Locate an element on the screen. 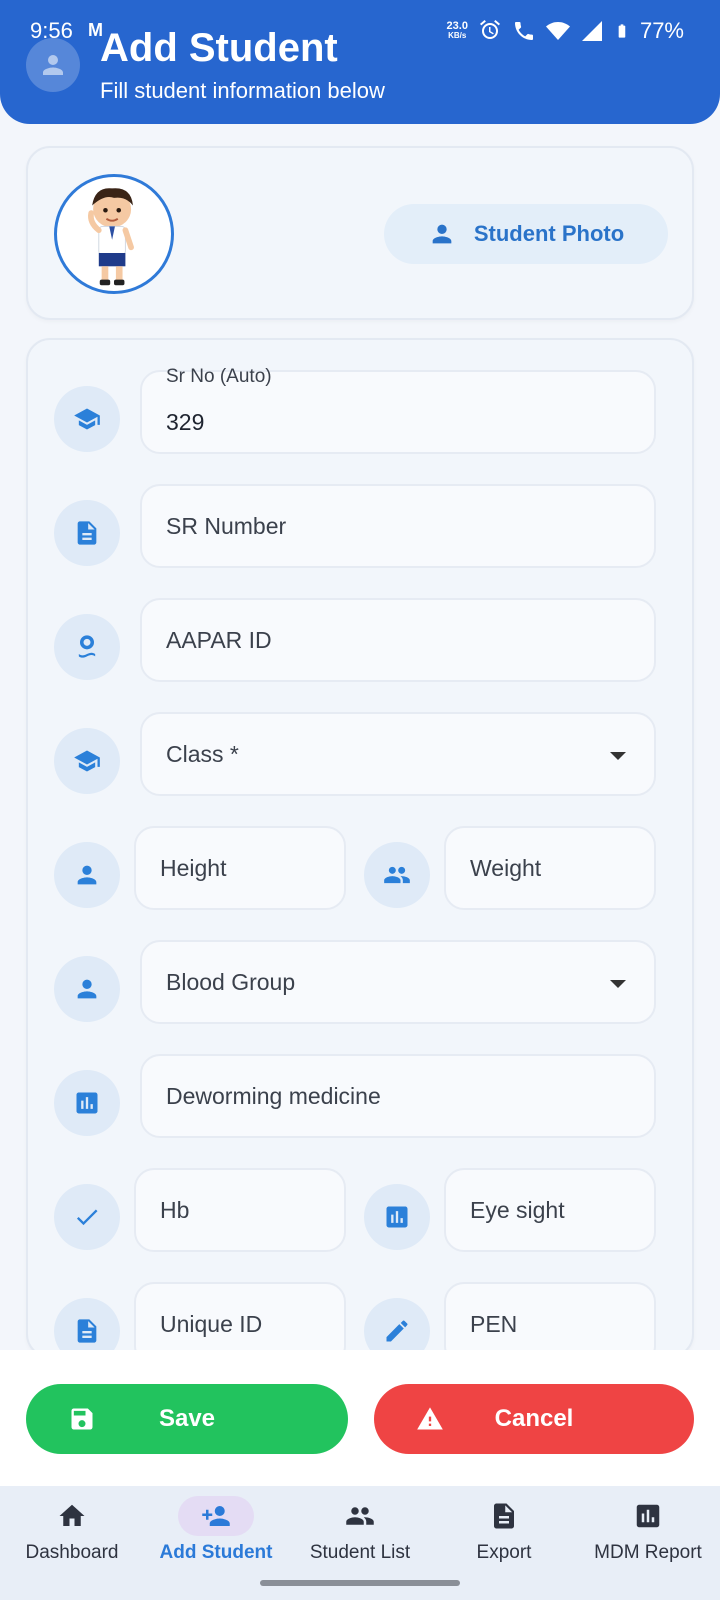 The height and width of the screenshot is (1600, 720). blood-group-placeholder: Blood Group is located at coordinates (231, 981).